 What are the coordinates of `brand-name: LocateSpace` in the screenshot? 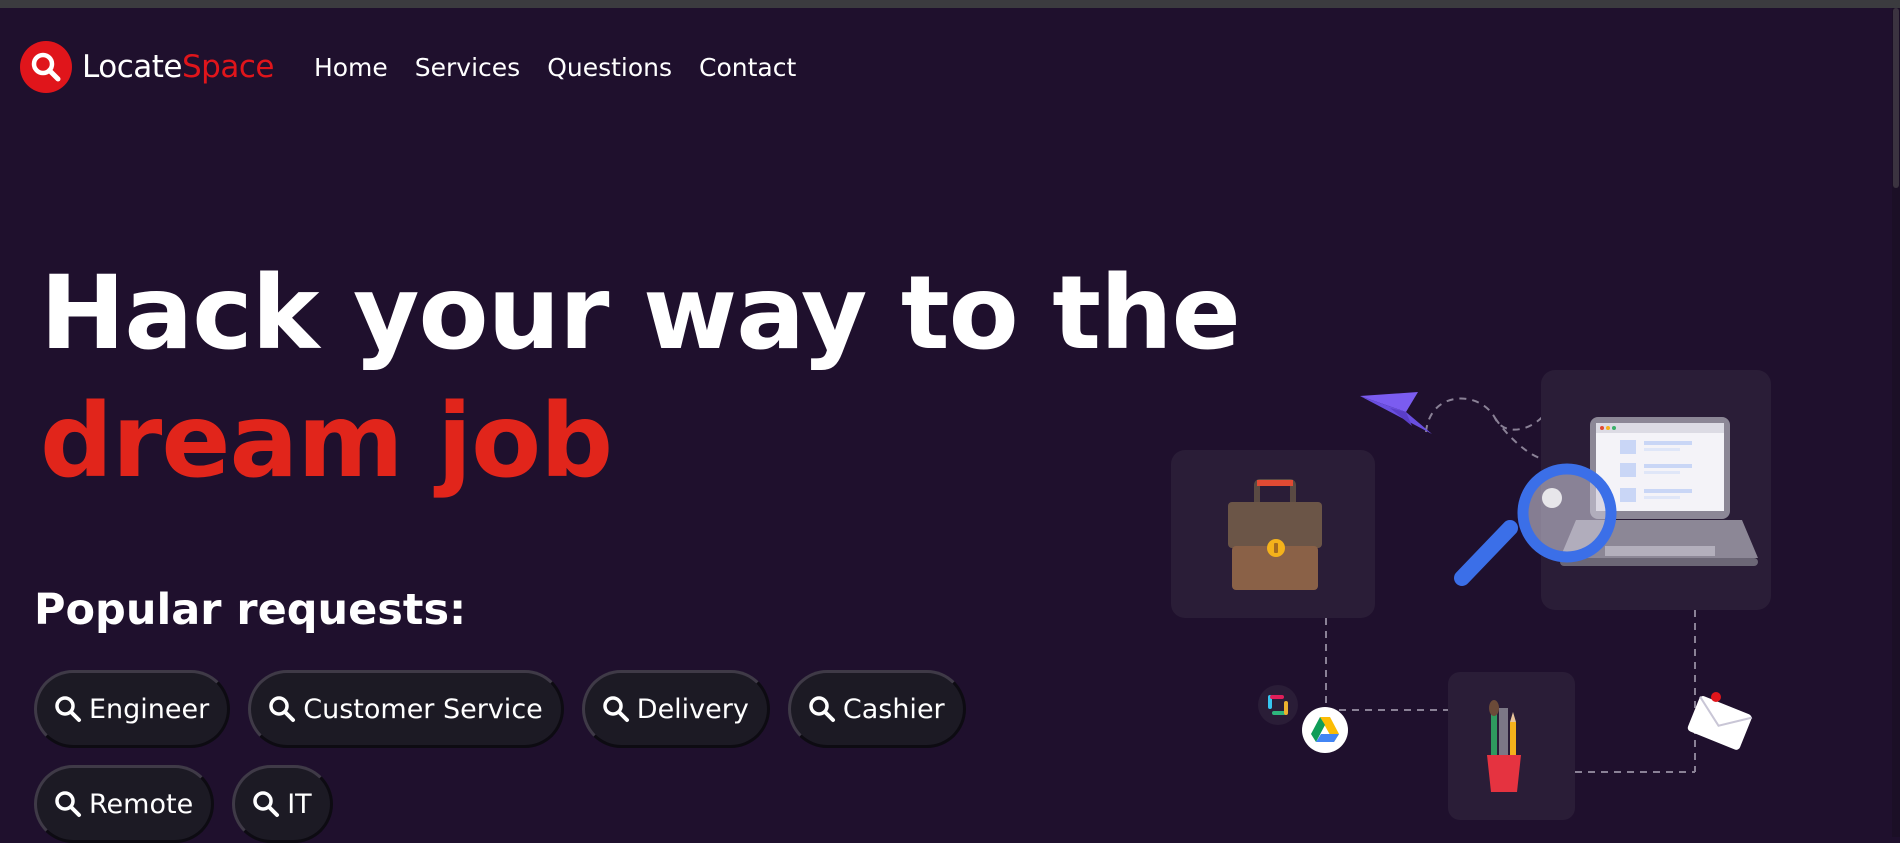 It's located at (178, 67).